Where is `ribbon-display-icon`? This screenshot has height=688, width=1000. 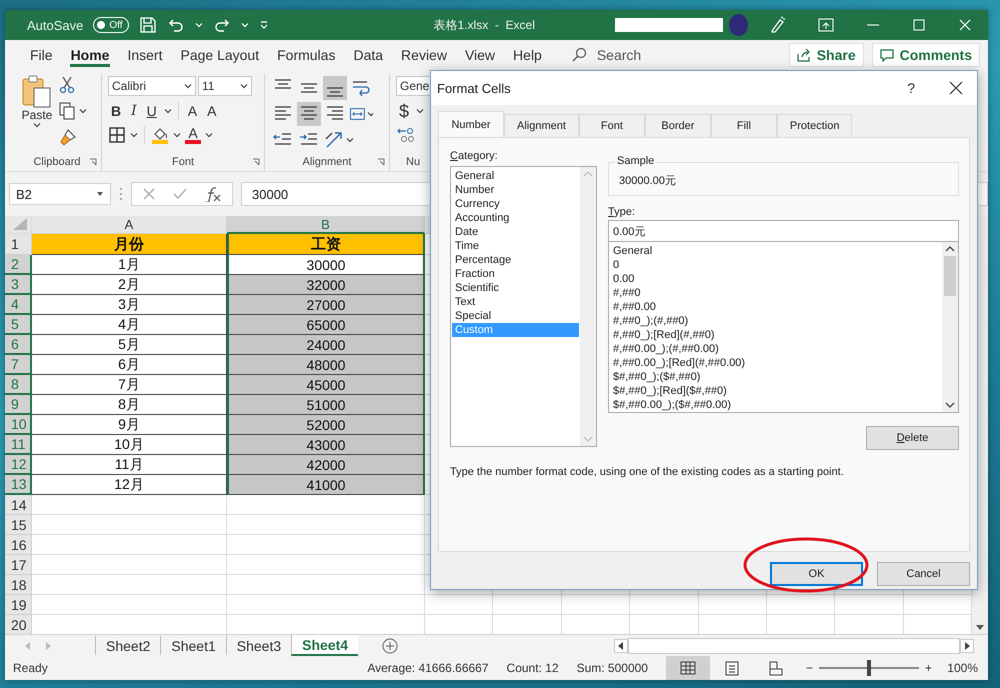 ribbon-display-icon is located at coordinates (826, 25).